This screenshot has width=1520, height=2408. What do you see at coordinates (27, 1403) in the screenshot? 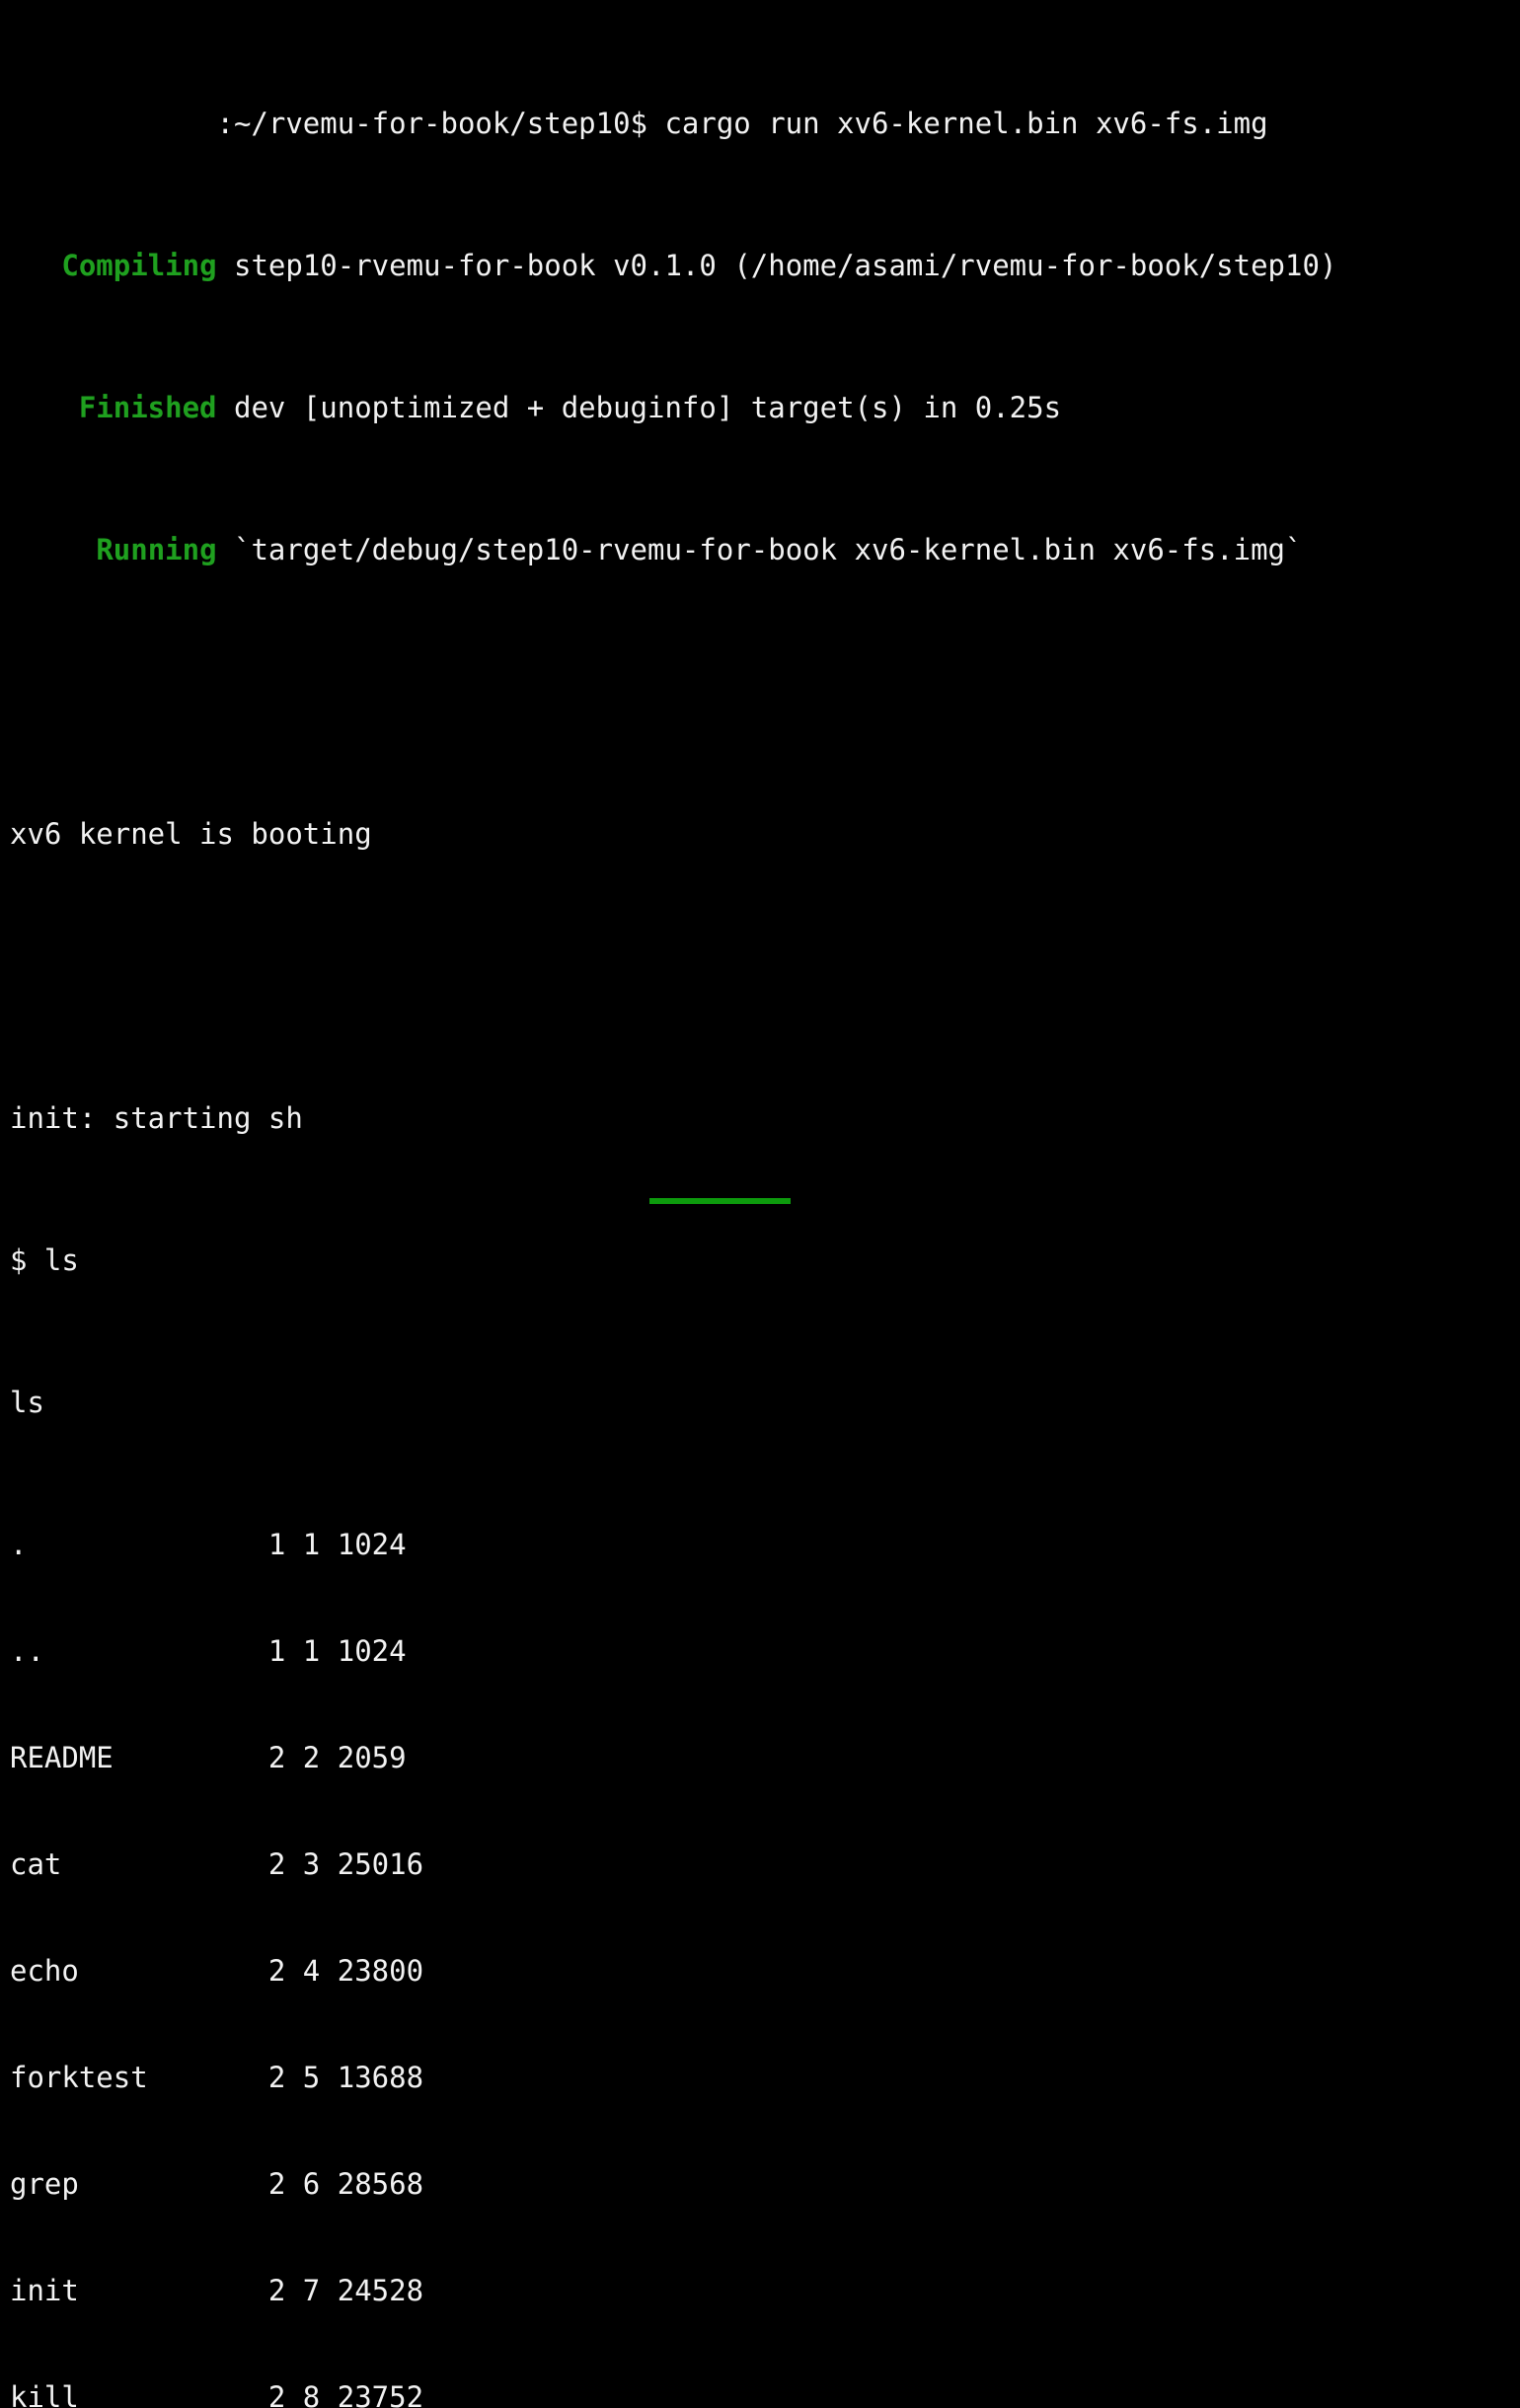
I see `ls-command-echo-line: ls` at bounding box center [27, 1403].